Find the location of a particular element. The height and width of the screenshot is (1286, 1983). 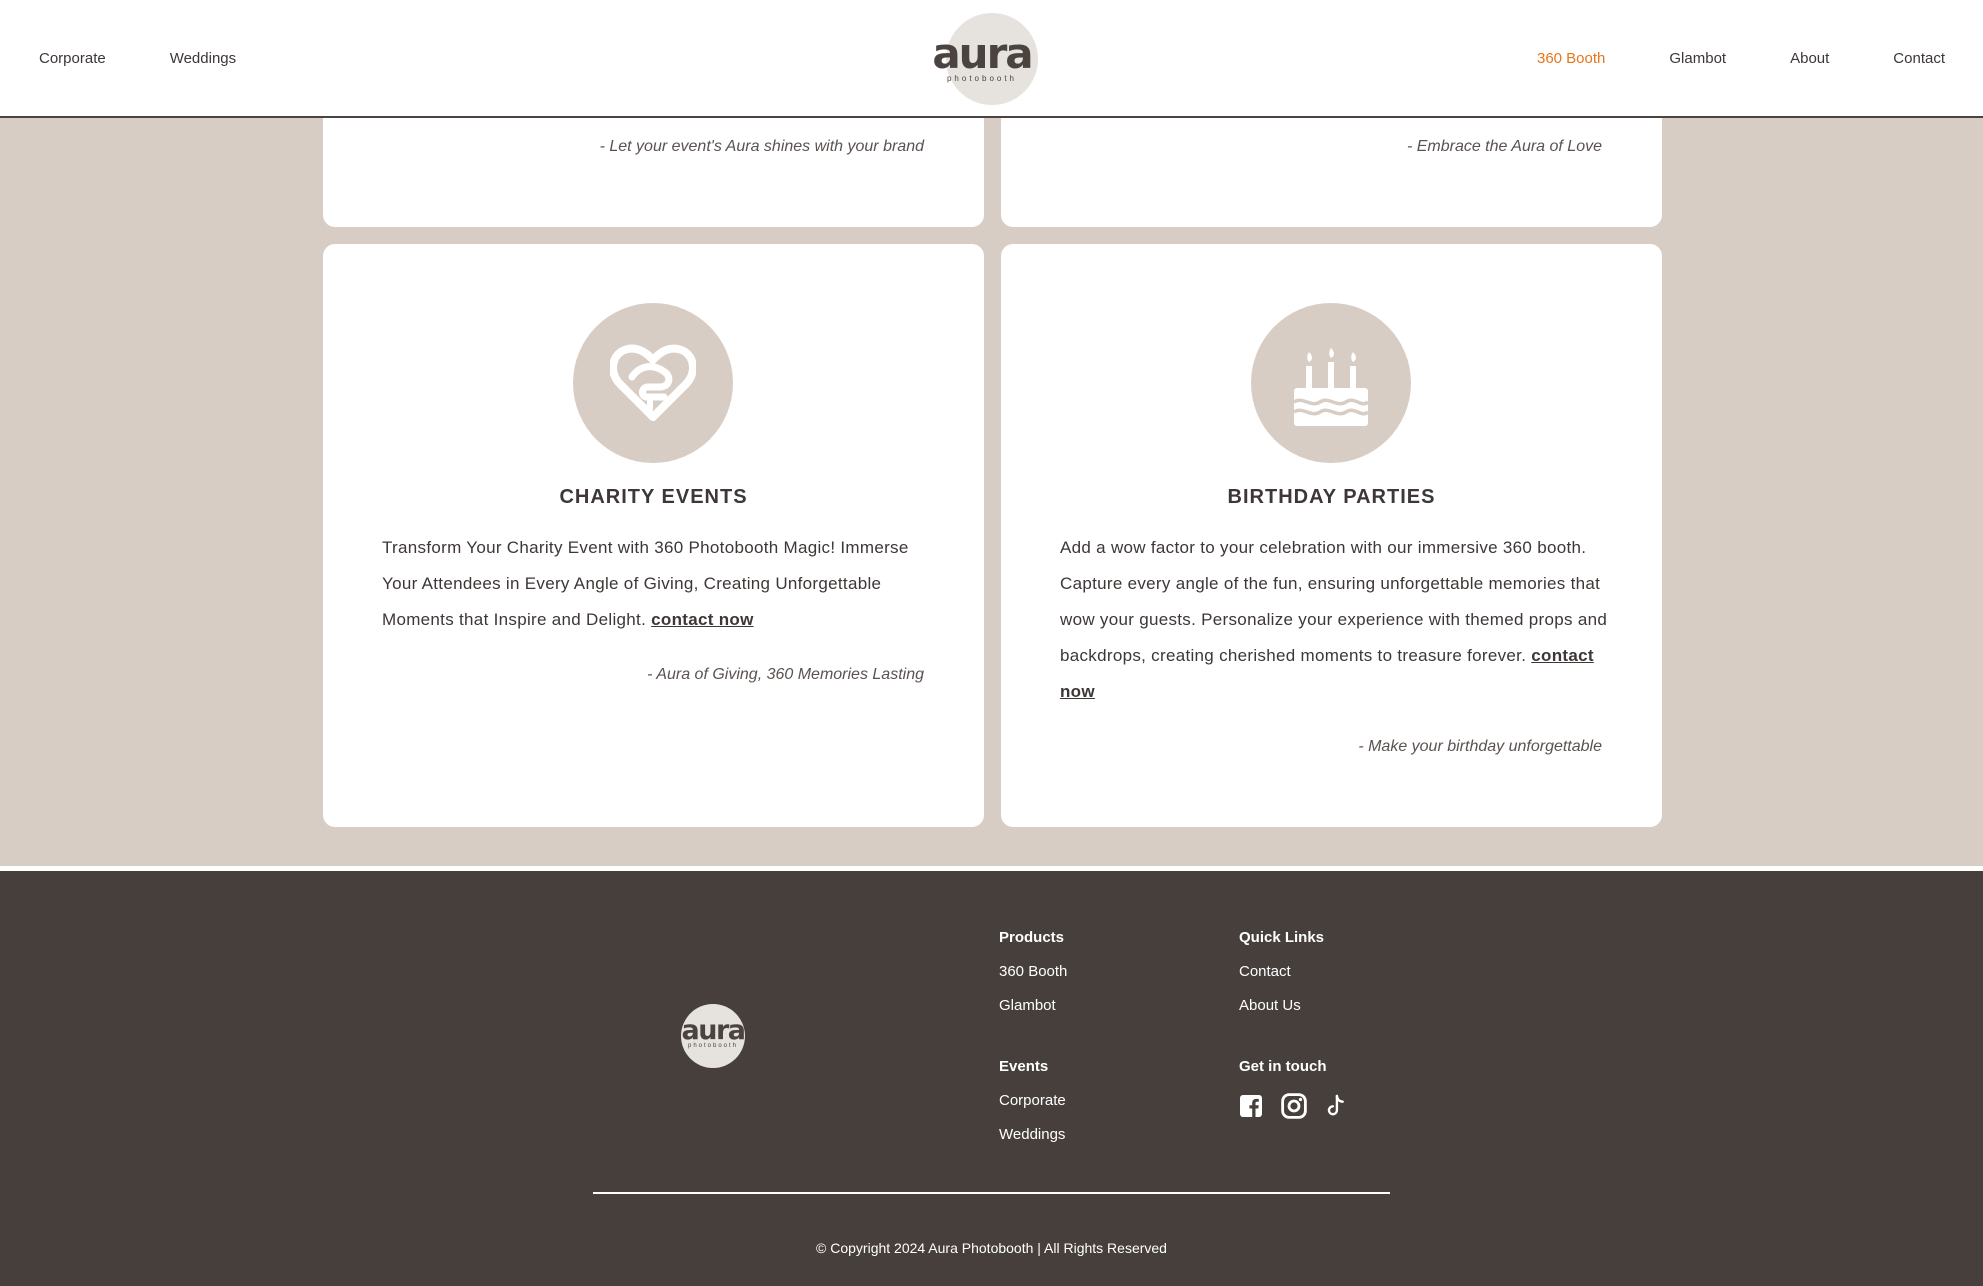

footer-link-360-booth: 360 Booth is located at coordinates (1033, 971).